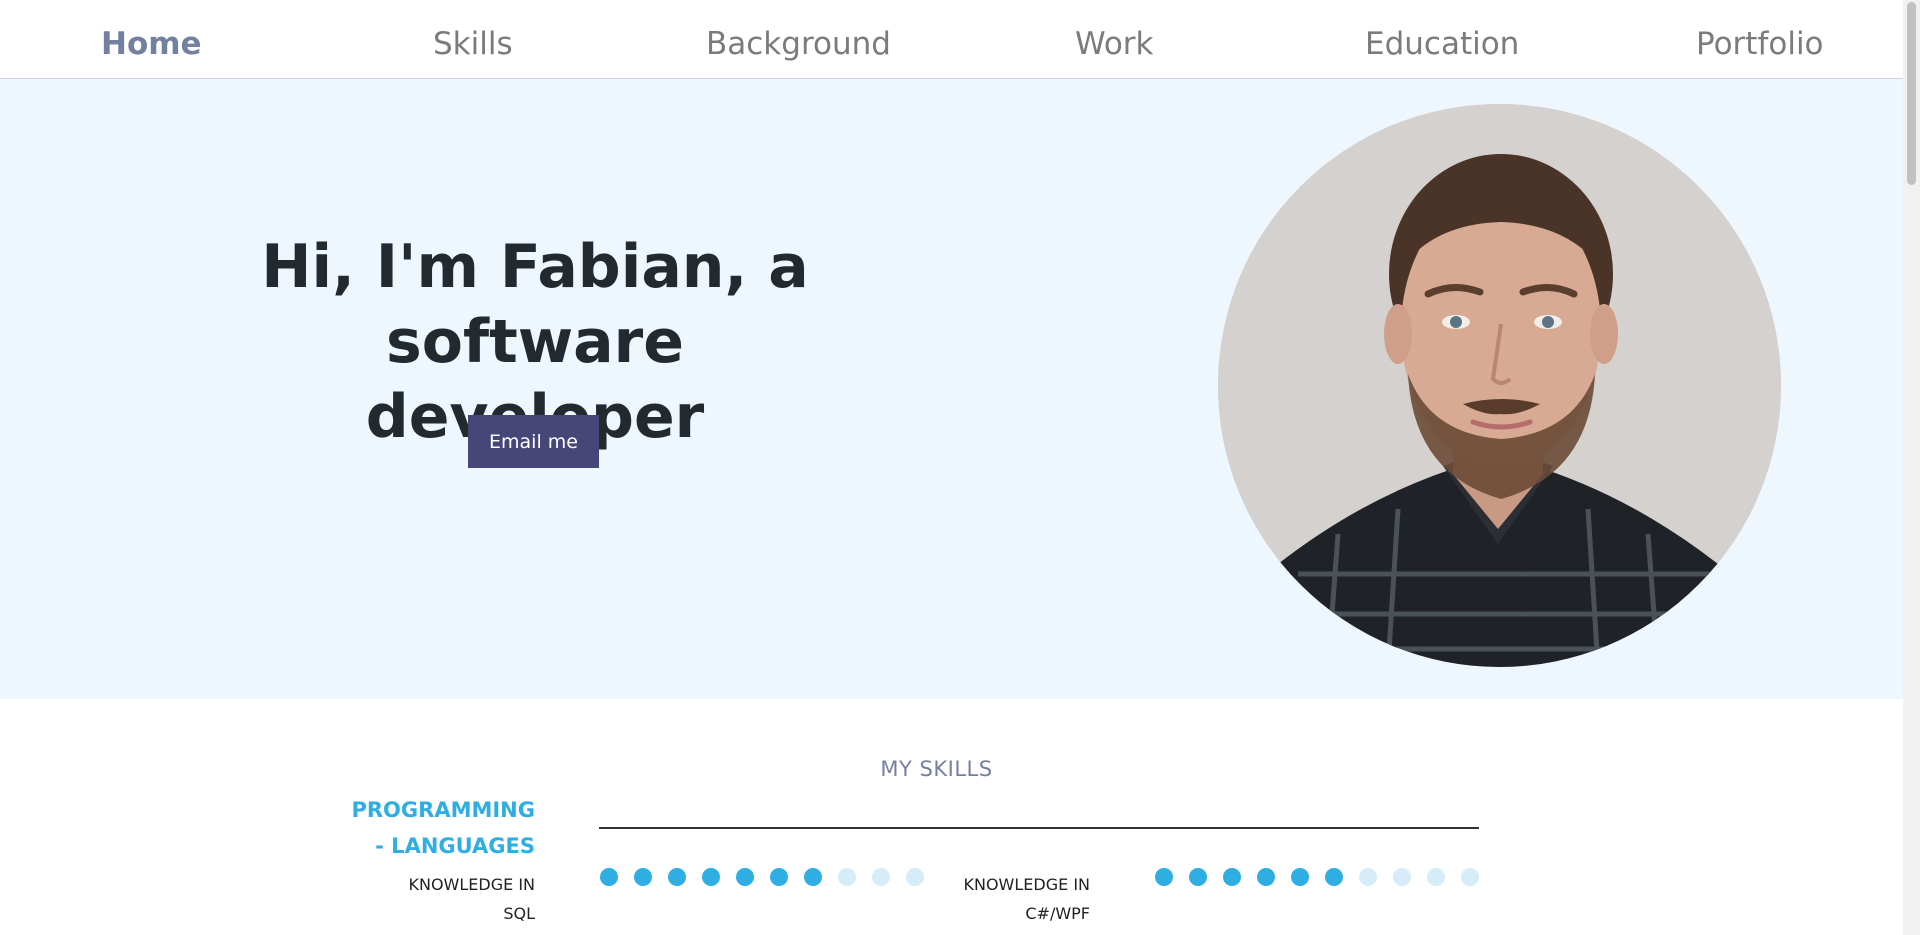 This screenshot has width=1920, height=935. Describe the element at coordinates (418, 828) in the screenshot. I see `skill-category-title: PROGRAMMING - LANGUAGES` at that location.